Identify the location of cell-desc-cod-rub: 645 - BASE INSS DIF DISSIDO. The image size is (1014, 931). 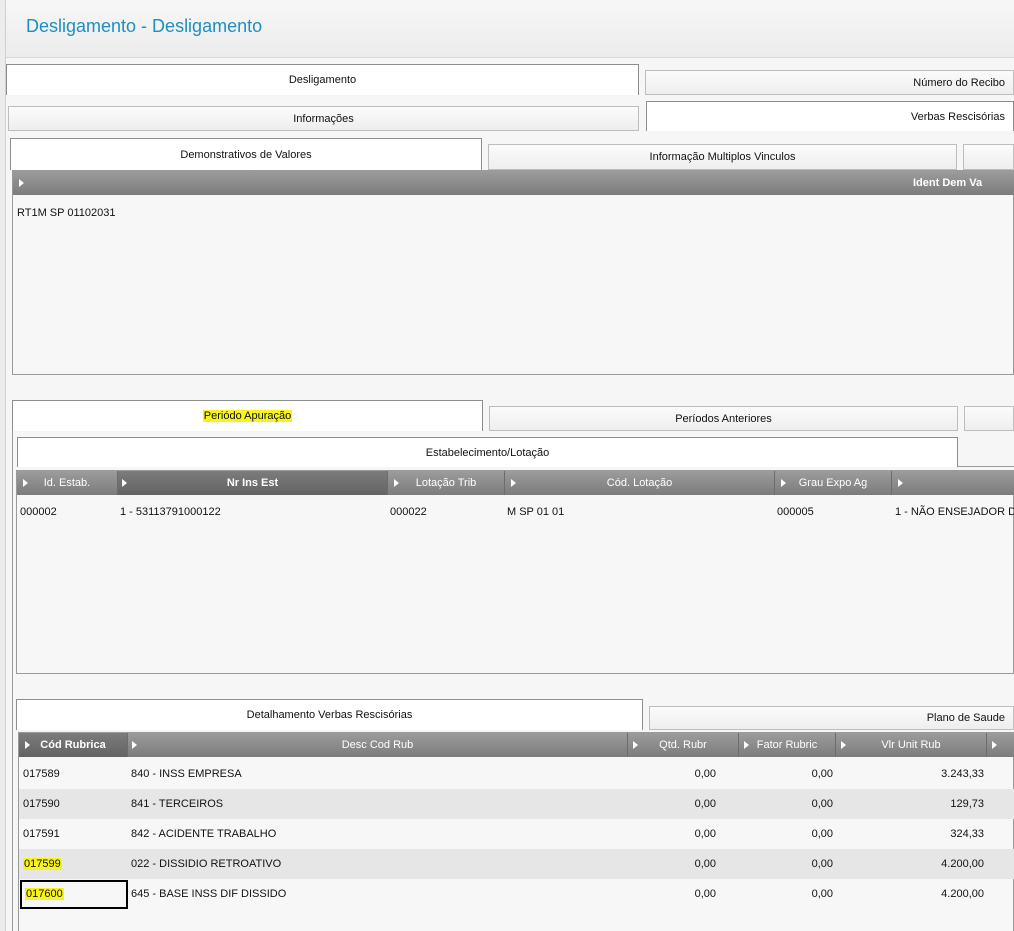
(208, 894).